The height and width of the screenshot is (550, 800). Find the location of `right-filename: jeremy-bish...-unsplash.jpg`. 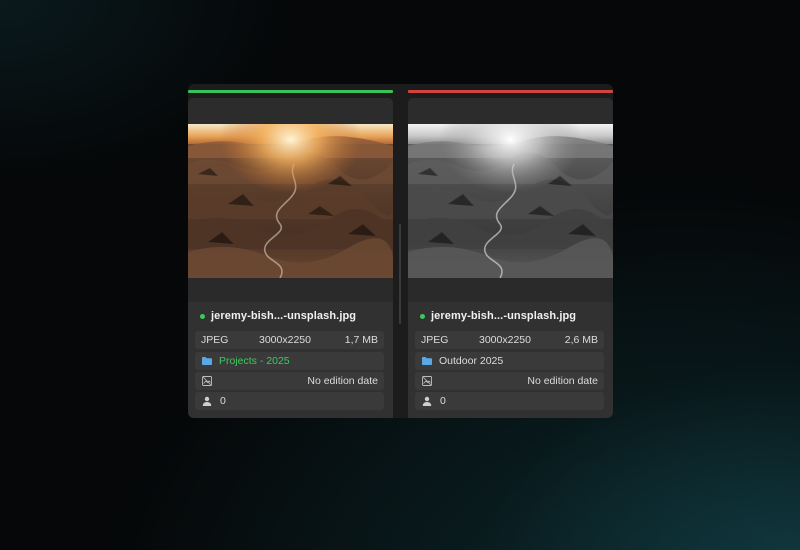

right-filename: jeremy-bish...-unsplash.jpg is located at coordinates (504, 316).